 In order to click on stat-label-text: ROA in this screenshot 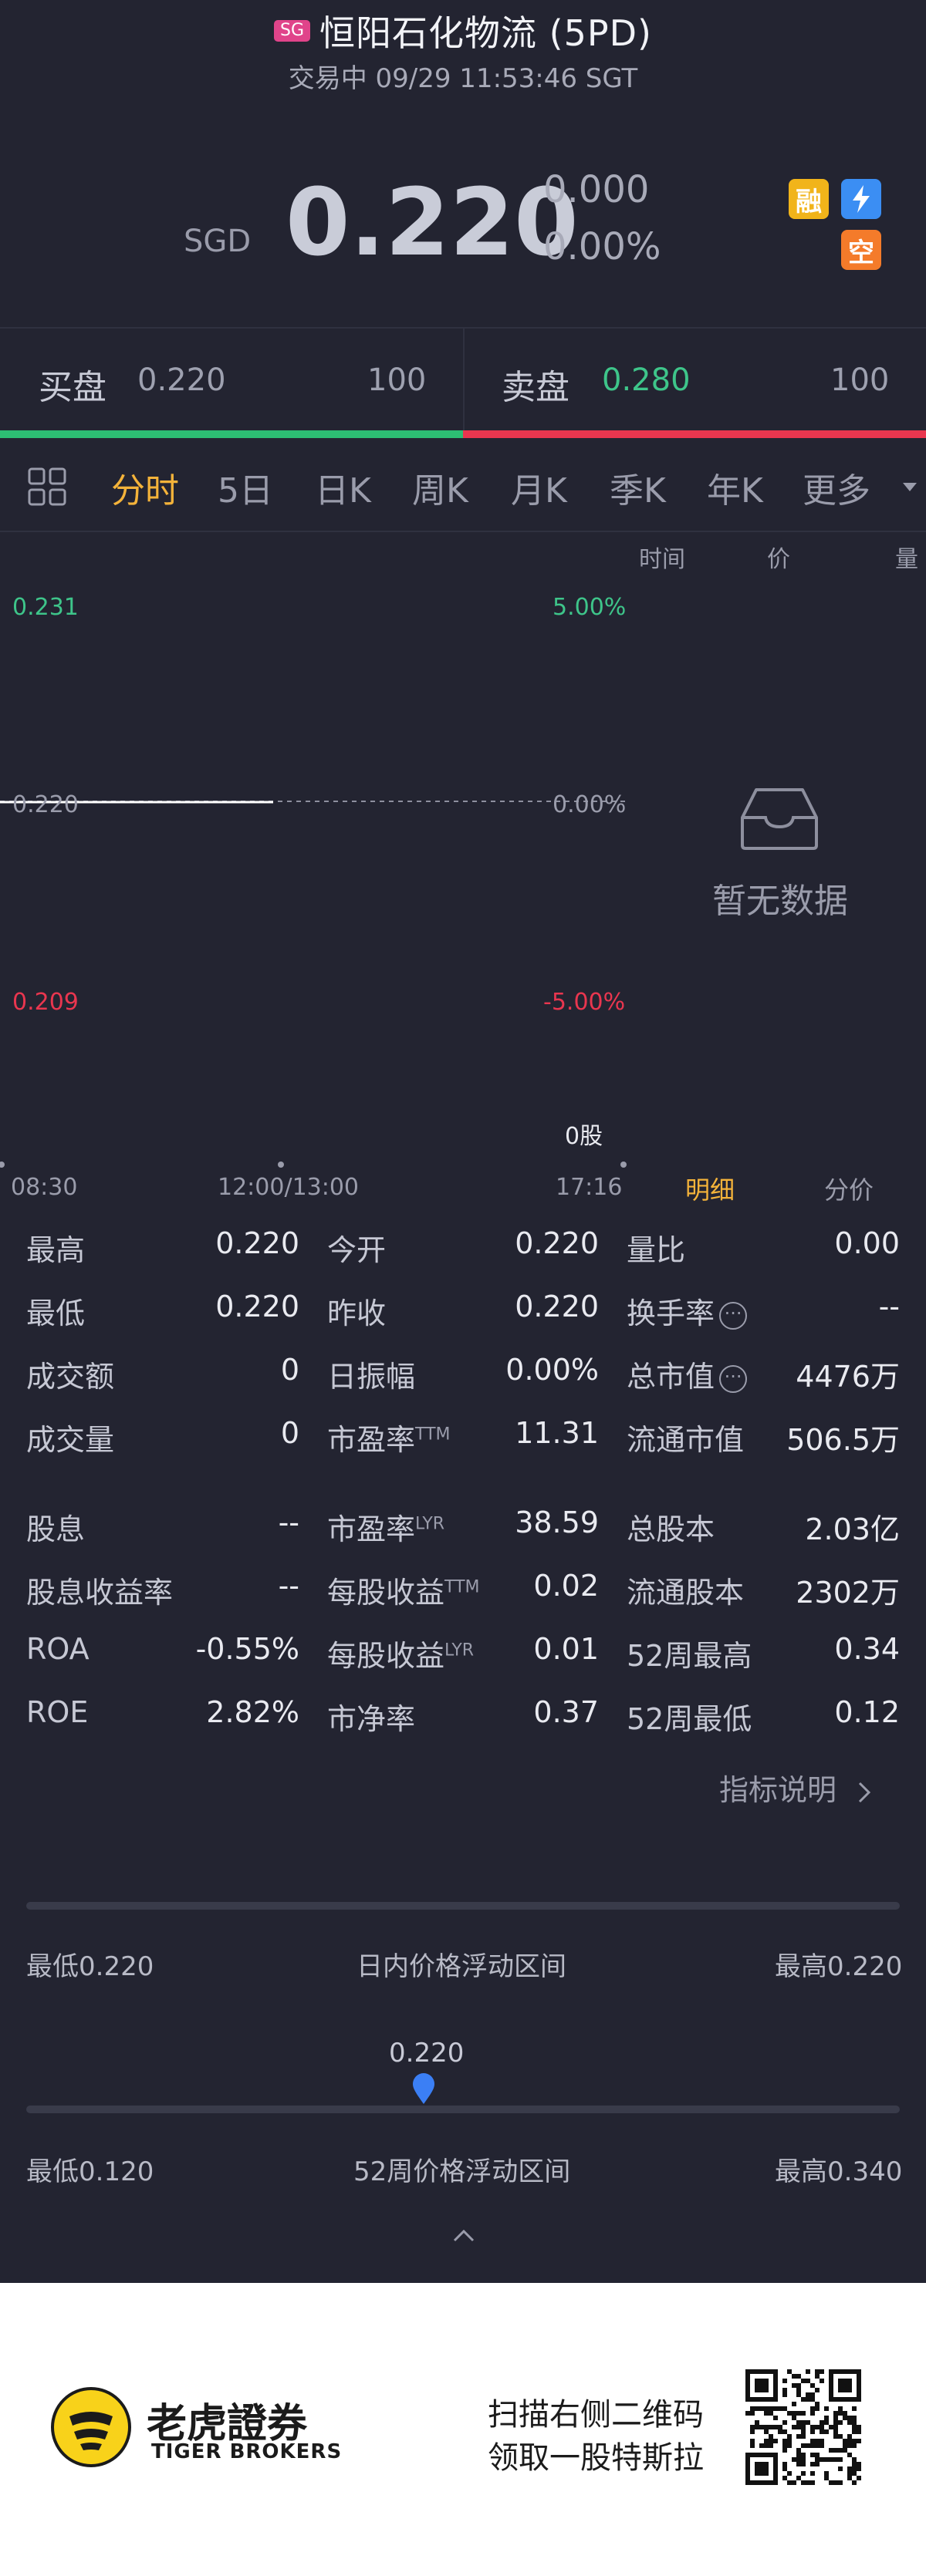, I will do `click(58, 1649)`.